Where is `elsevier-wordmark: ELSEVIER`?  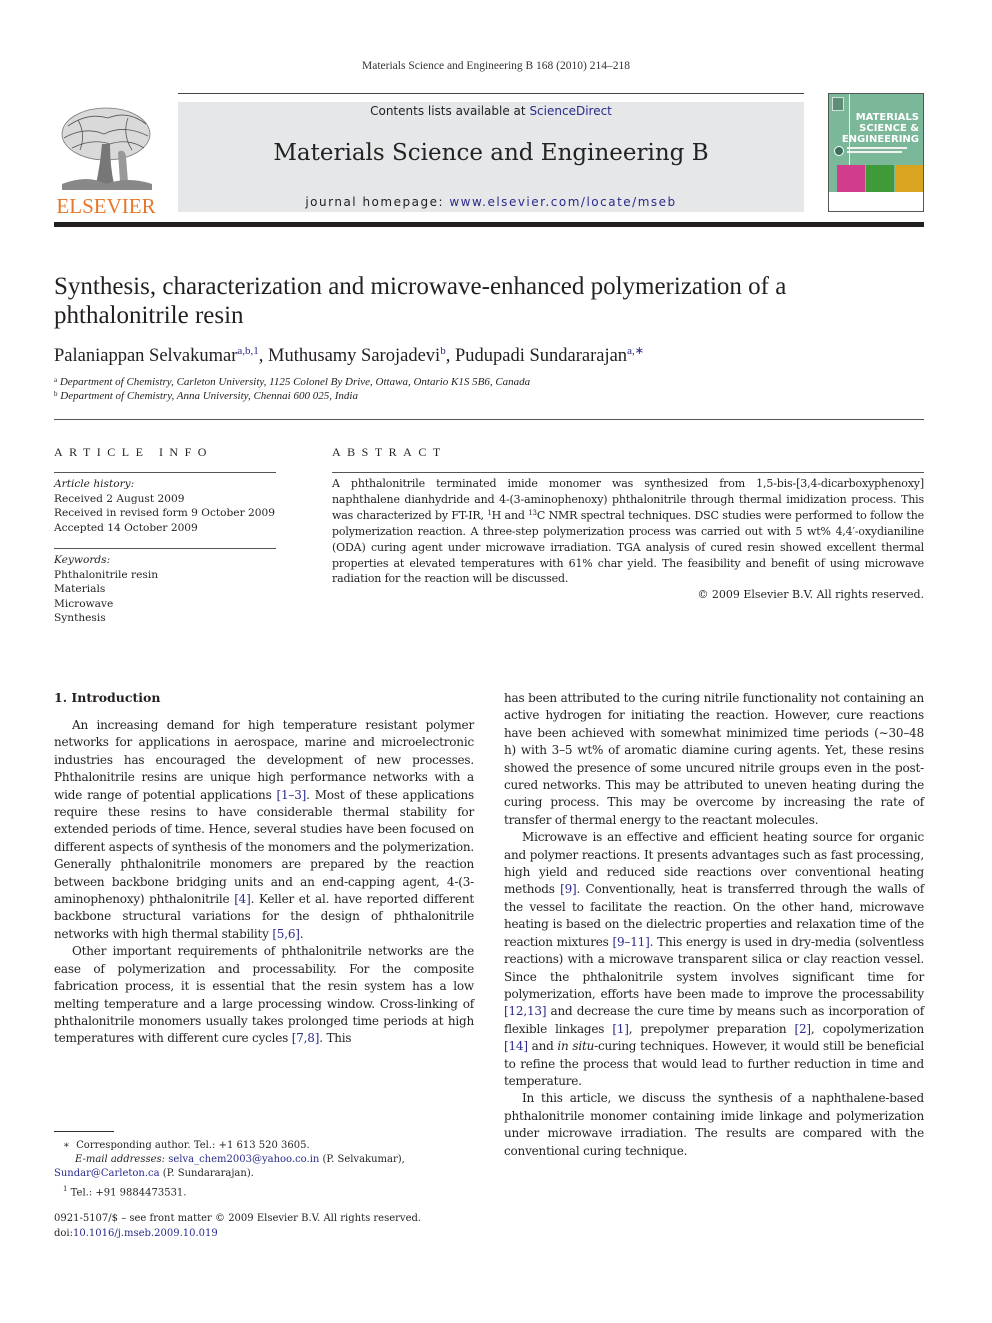
elsevier-wordmark: ELSEVIER is located at coordinates (106, 206).